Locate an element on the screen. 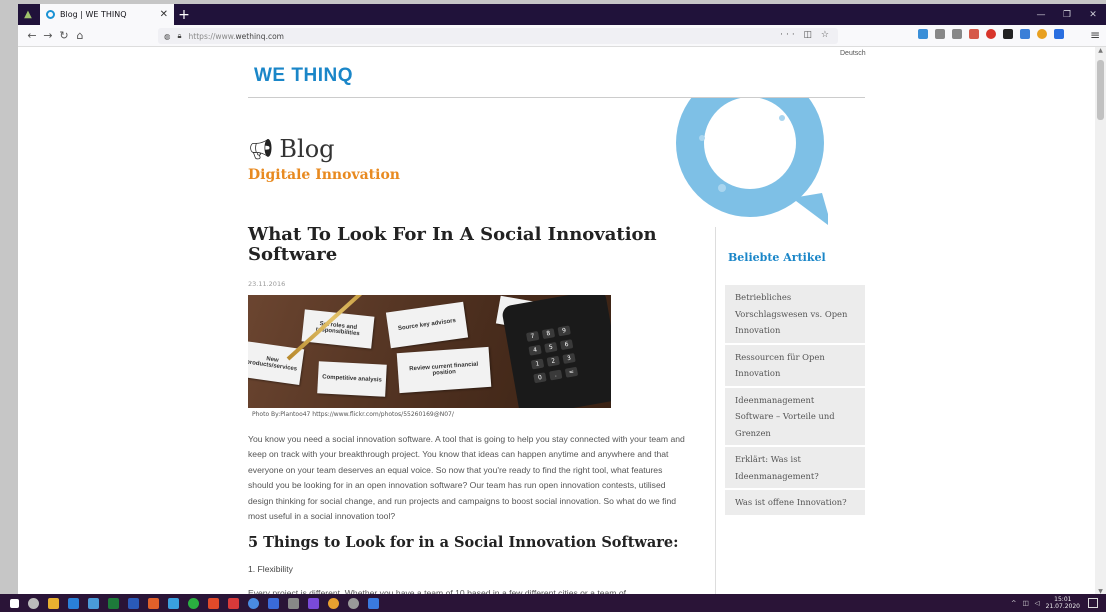  popular-article-link: Was ist offene Innovation? is located at coordinates (795, 502).